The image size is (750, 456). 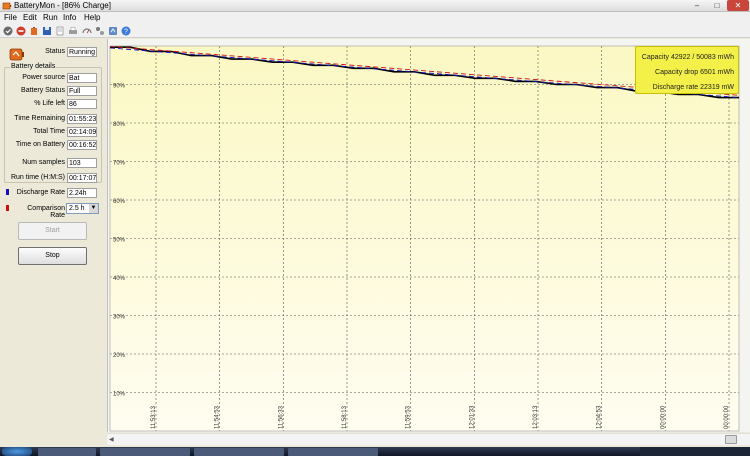 What do you see at coordinates (154, 417) in the screenshot?
I see `x-tick-label: 11:53:13` at bounding box center [154, 417].